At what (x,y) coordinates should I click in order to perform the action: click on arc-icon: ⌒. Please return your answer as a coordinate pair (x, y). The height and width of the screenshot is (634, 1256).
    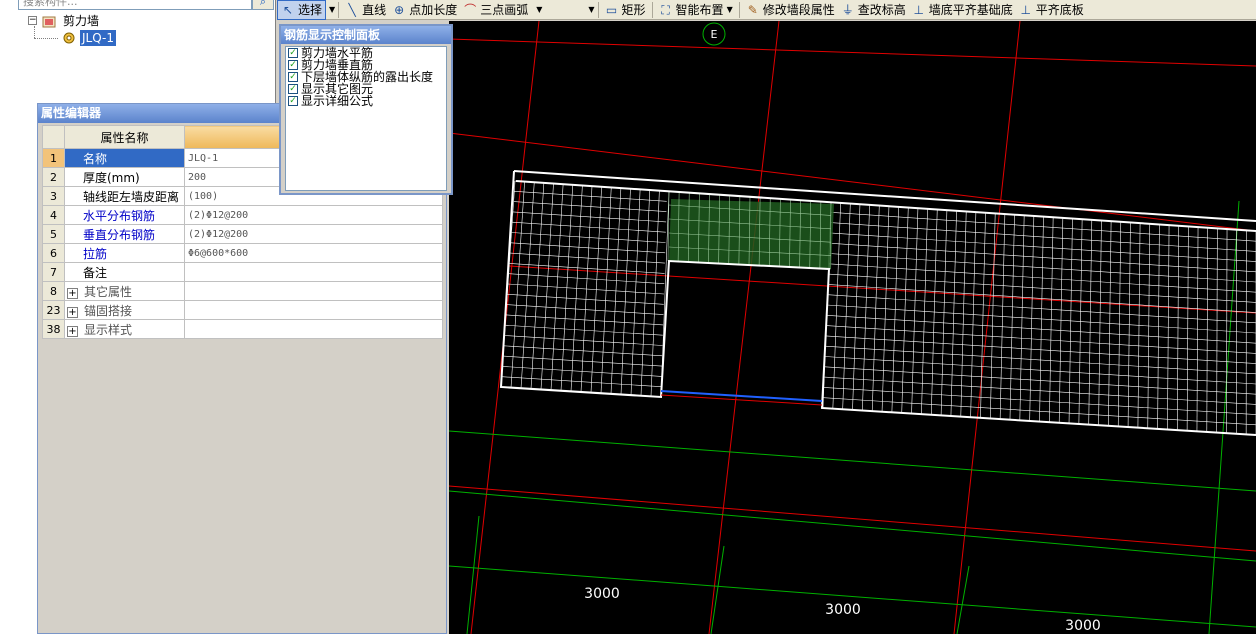
    Looking at the image, I should click on (470, 9).